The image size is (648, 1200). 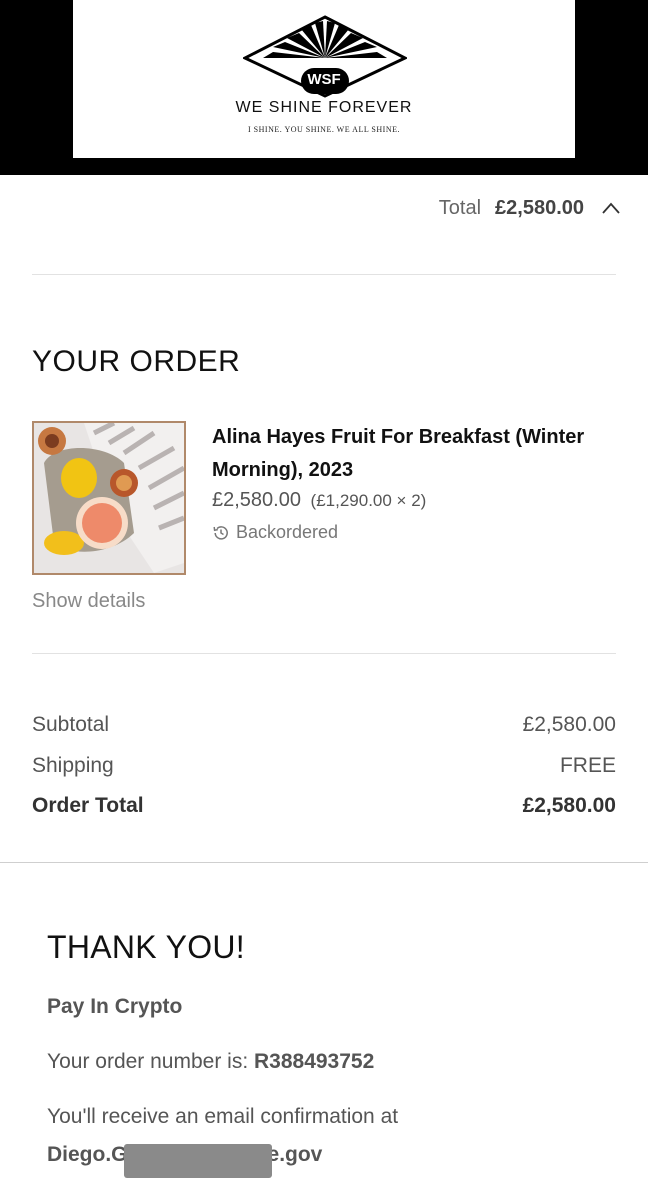 I want to click on order-number-line: Your order number is: R388493752, so click(x=210, y=1062).